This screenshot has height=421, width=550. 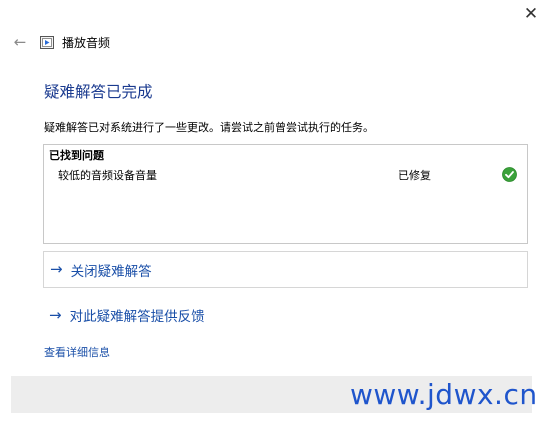 I want to click on page-title: 疑难解答已完成, so click(x=98, y=92).